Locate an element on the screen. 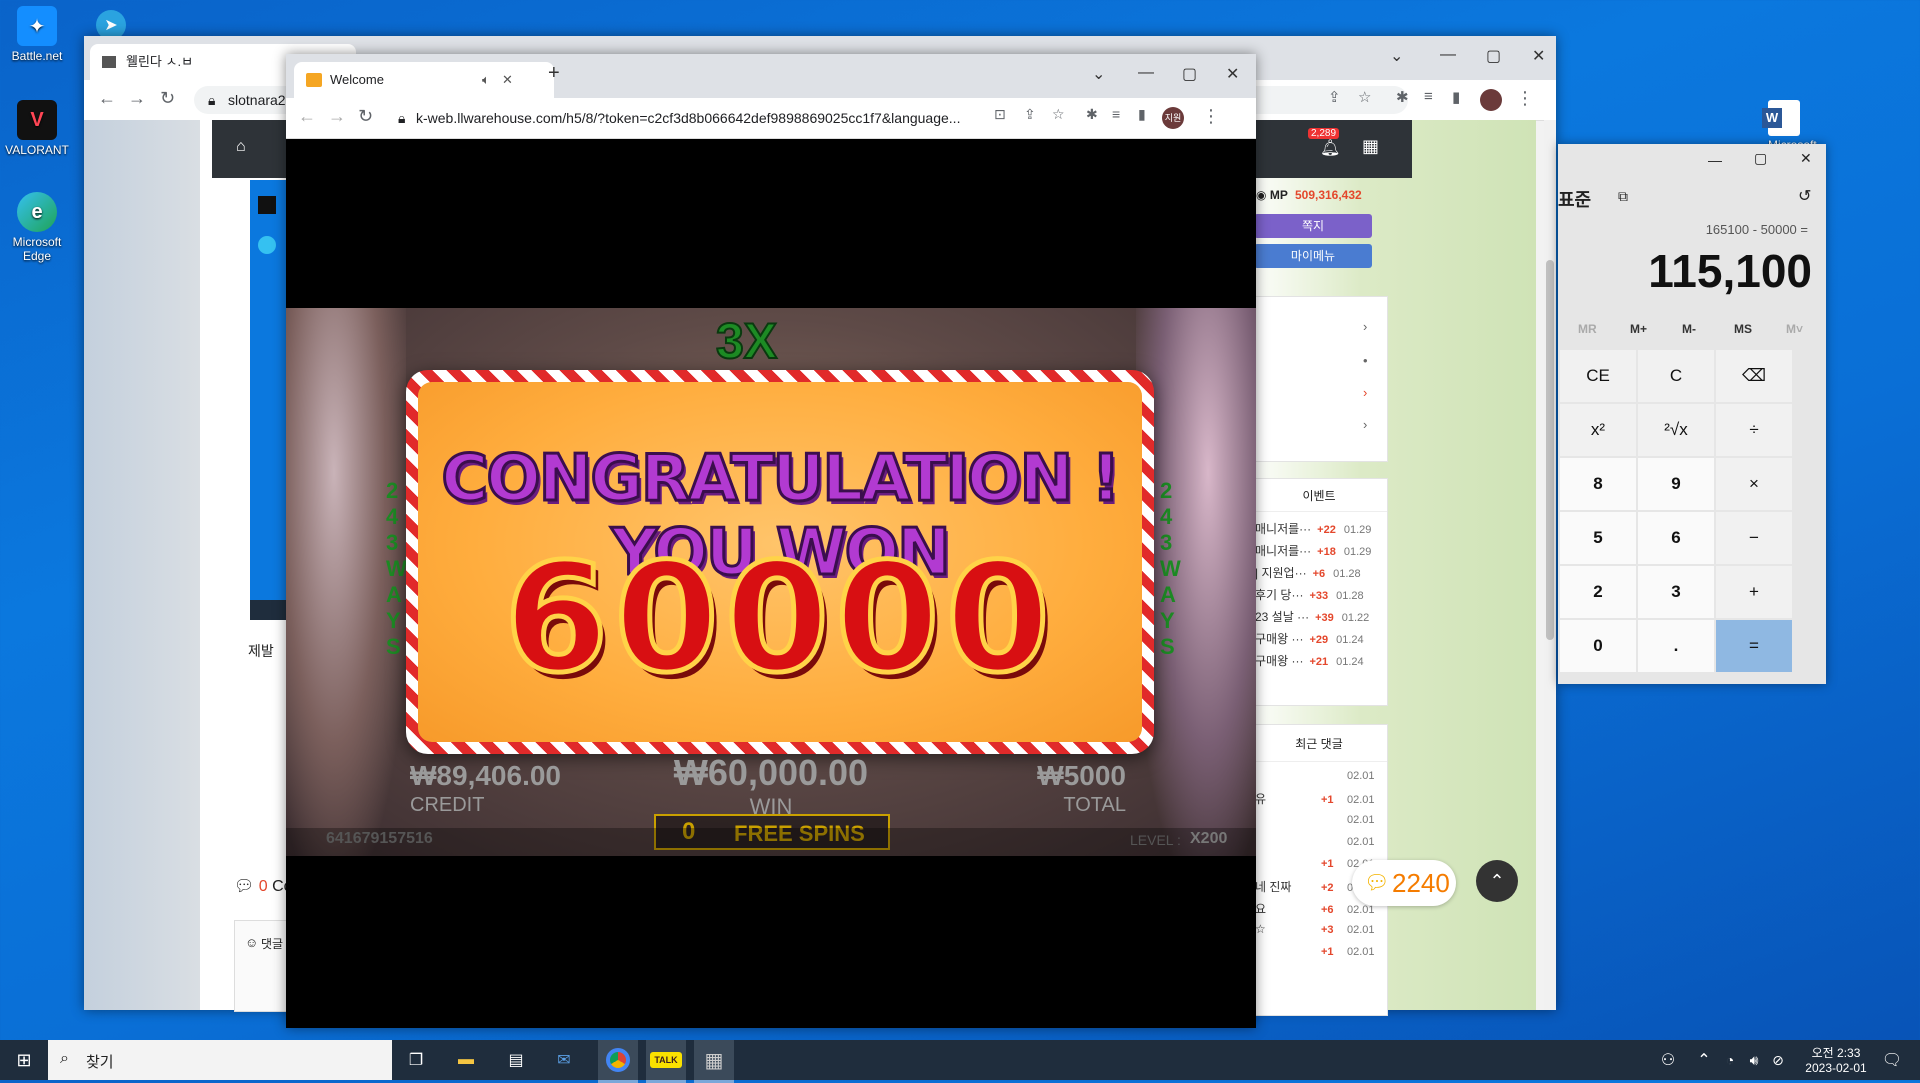  notification-center-icon: 🗨︎ is located at coordinates (1892, 1060).